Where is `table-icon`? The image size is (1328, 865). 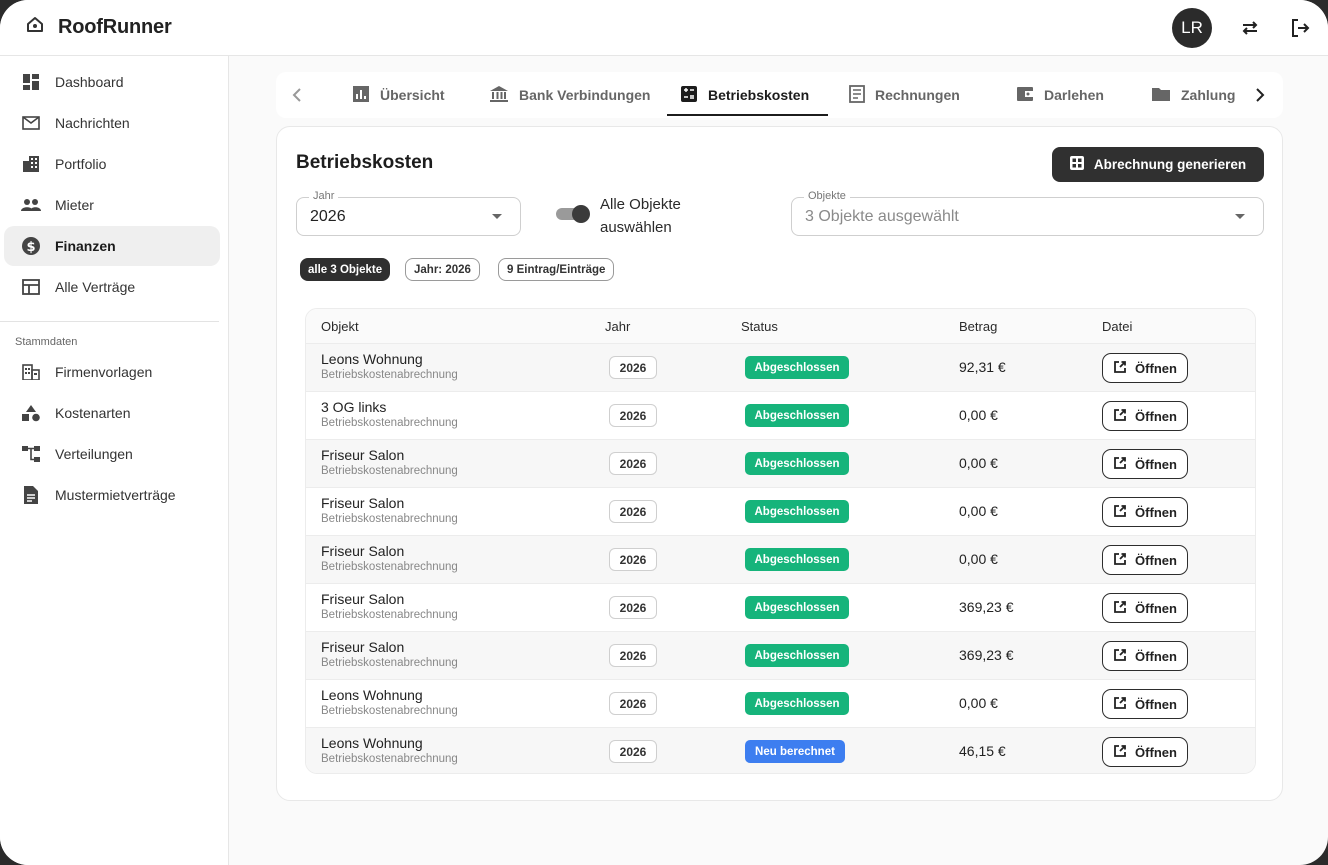 table-icon is located at coordinates (31, 287).